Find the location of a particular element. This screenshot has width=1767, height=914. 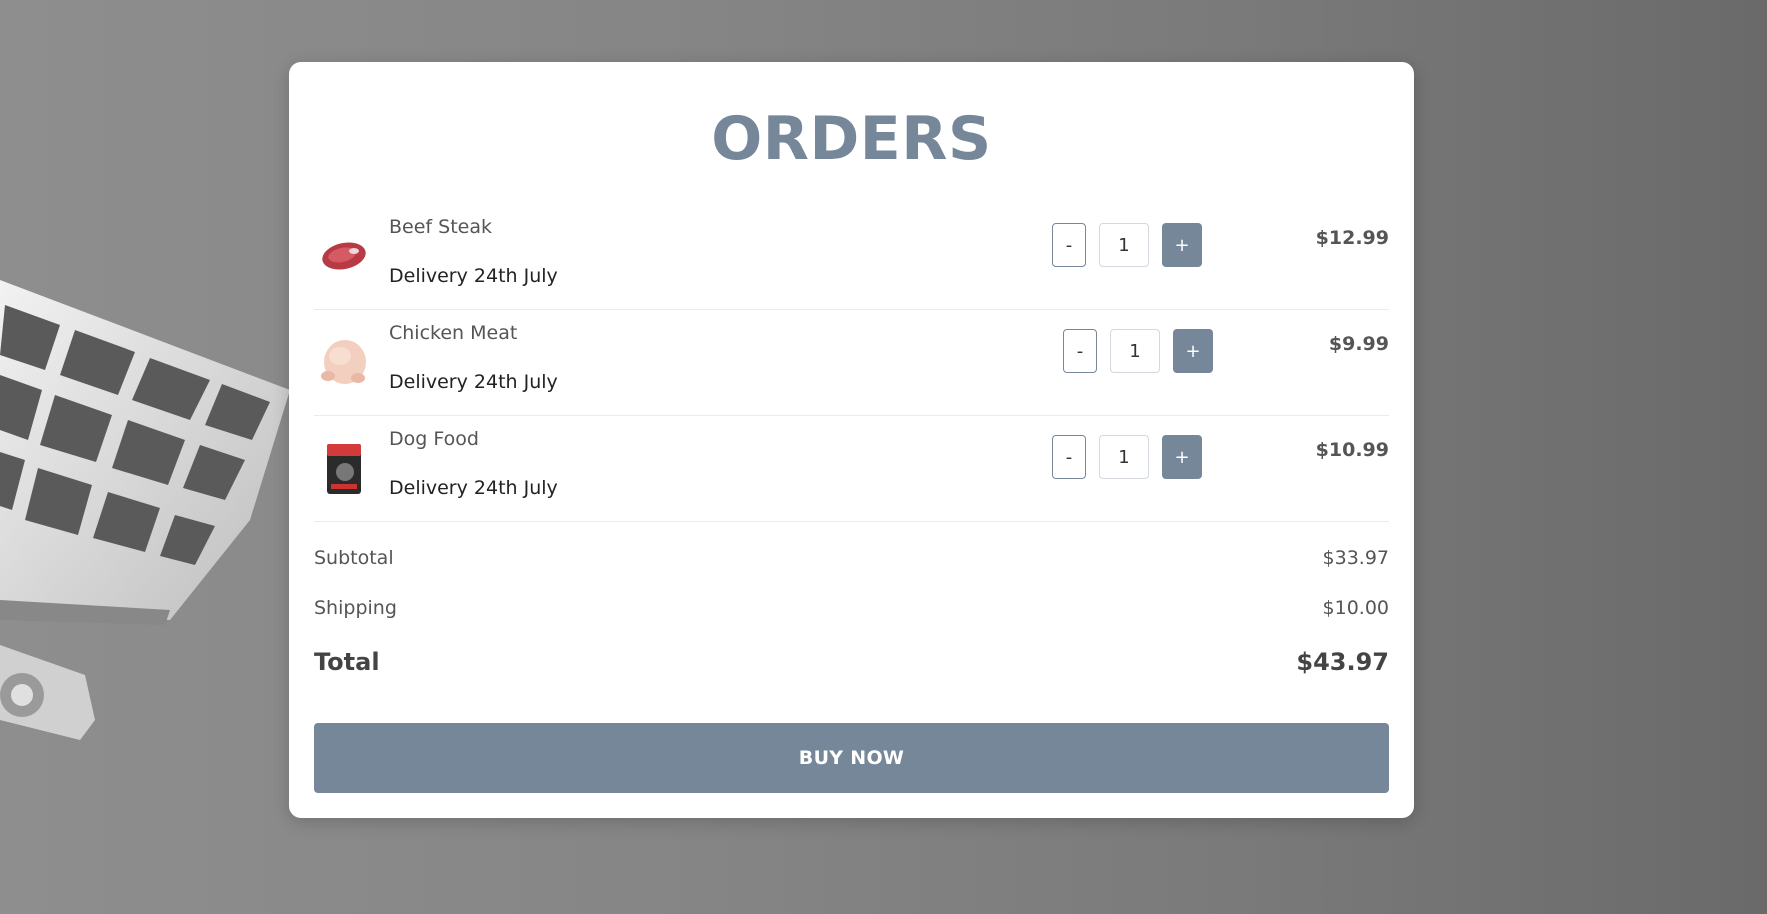

product-name: Dog Food is located at coordinates (434, 439).